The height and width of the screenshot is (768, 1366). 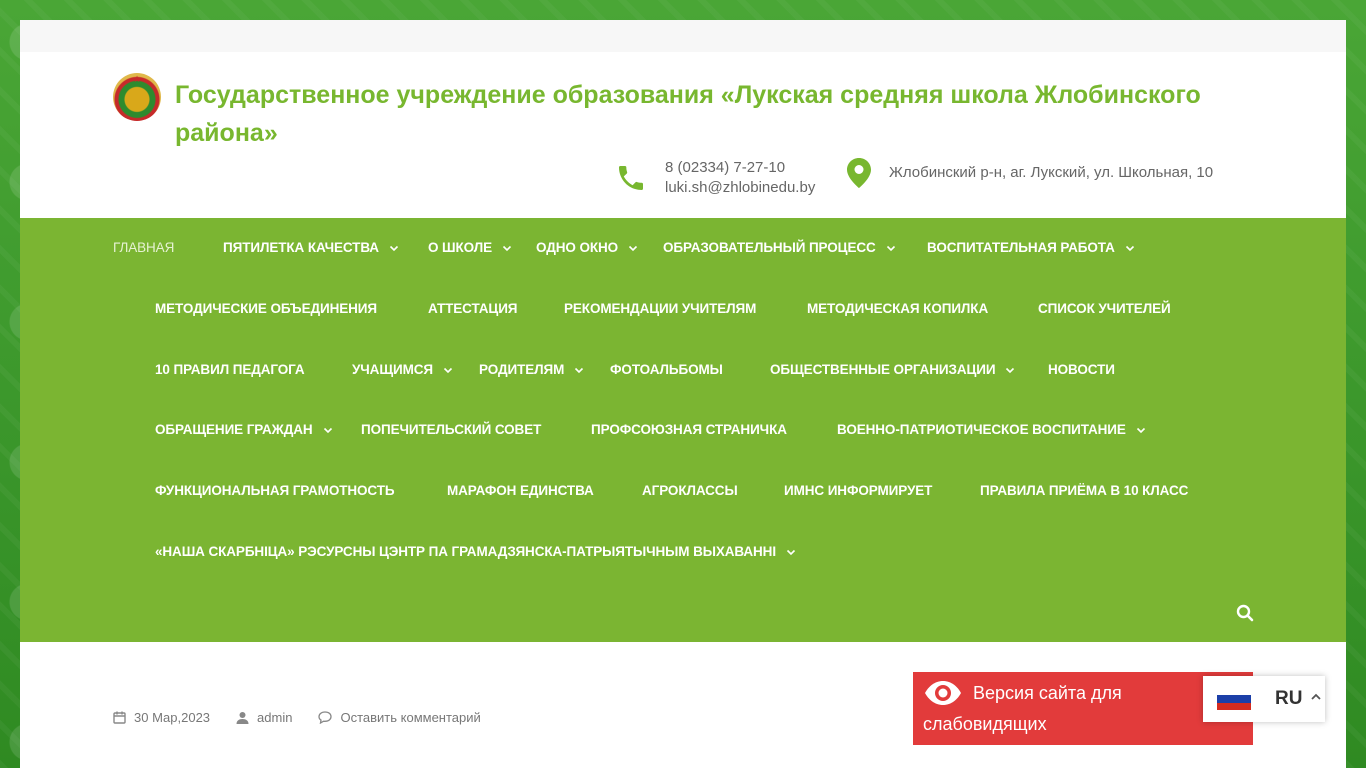 I want to click on nav-item-teacher-recommendations: Рекомендации учителям, so click(x=660, y=308).